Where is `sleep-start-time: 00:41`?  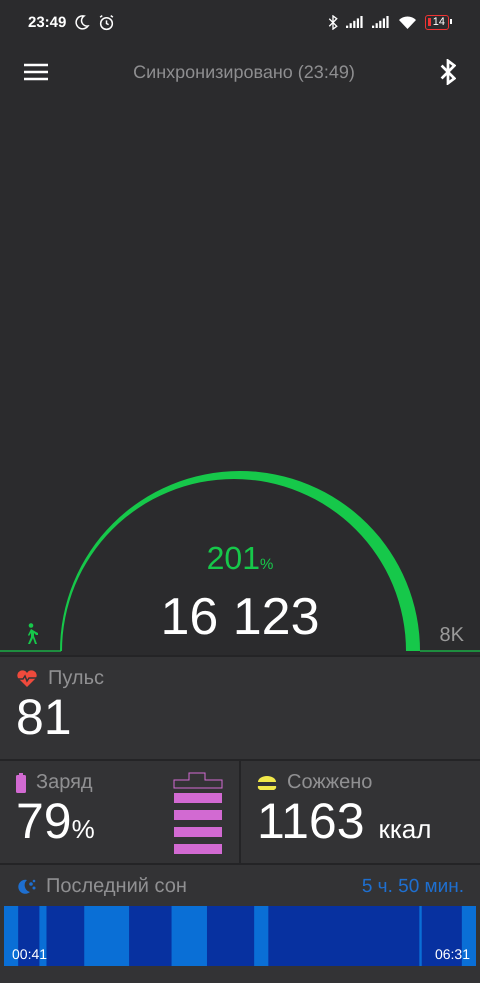
sleep-start-time: 00:41 is located at coordinates (30, 954).